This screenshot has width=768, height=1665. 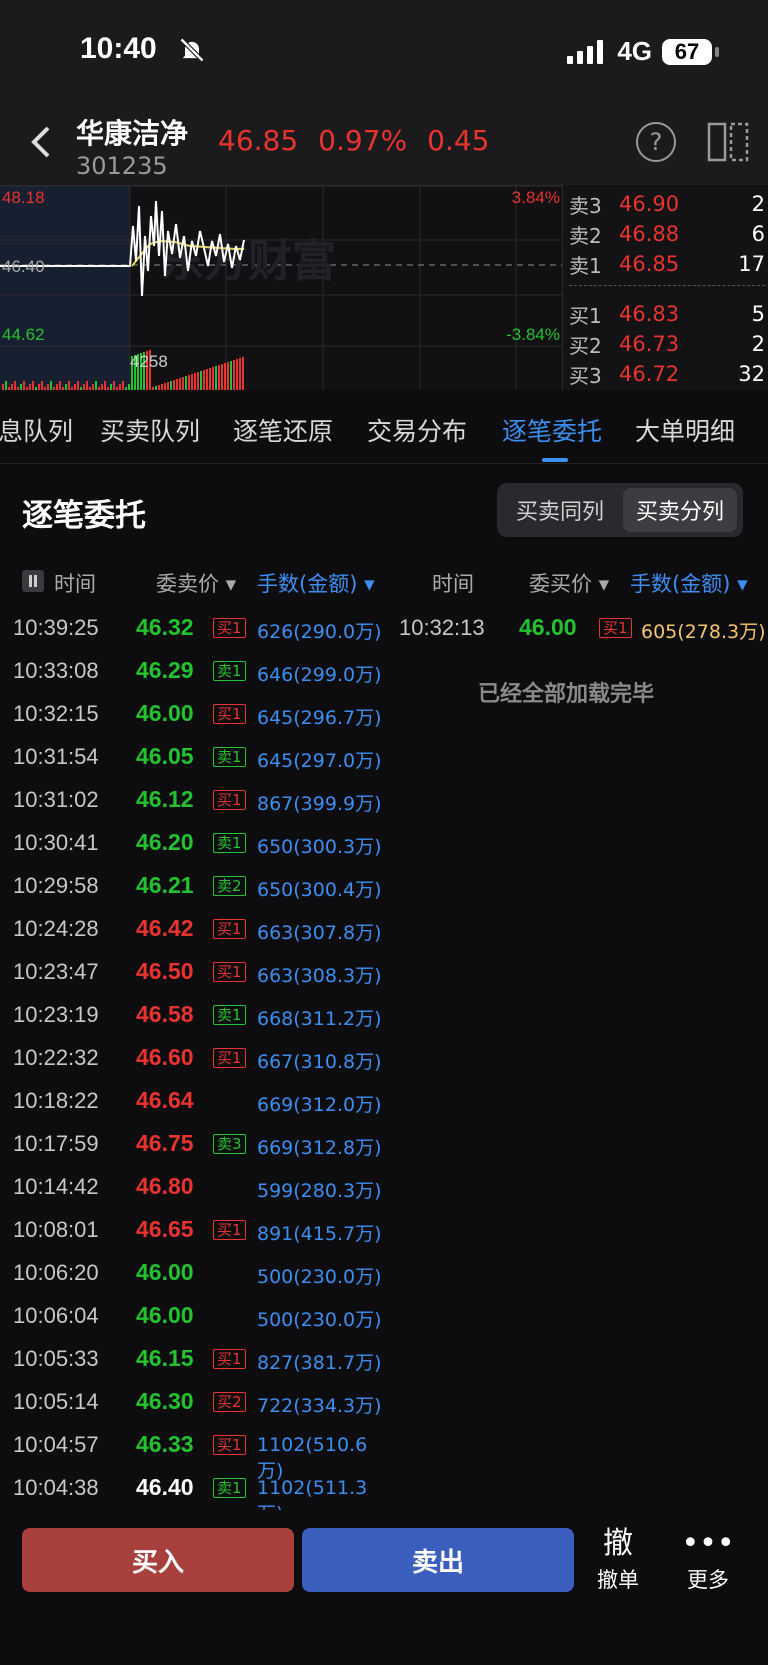 I want to click on order-row: 10:32:15 46.00 买1 645(296.7万), so click(x=195, y=714).